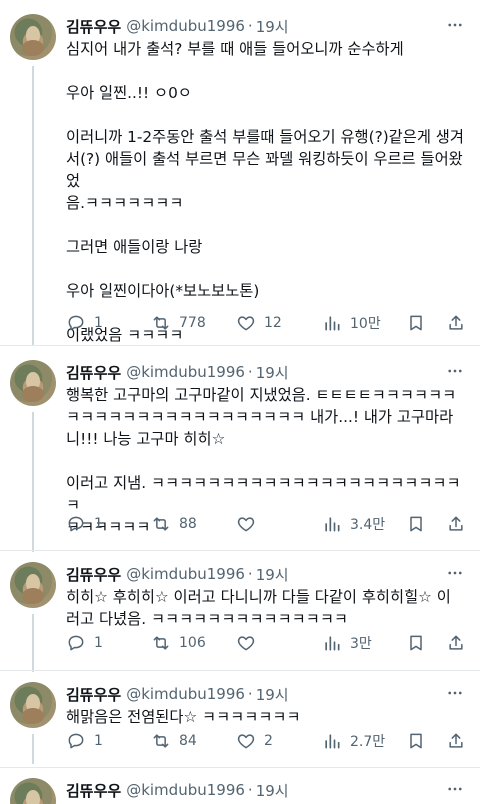 The image size is (480, 804). I want to click on views-button: 10만, so click(351, 323).